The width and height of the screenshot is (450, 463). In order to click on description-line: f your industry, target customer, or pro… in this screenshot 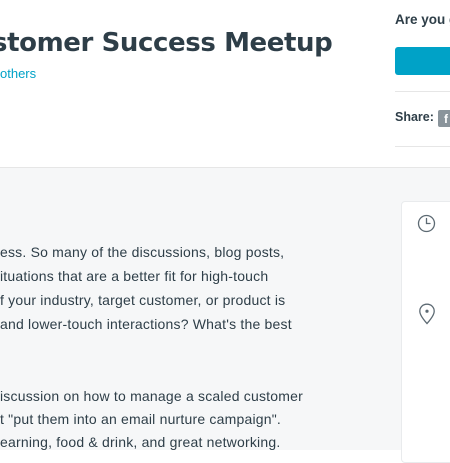, I will do `click(143, 300)`.